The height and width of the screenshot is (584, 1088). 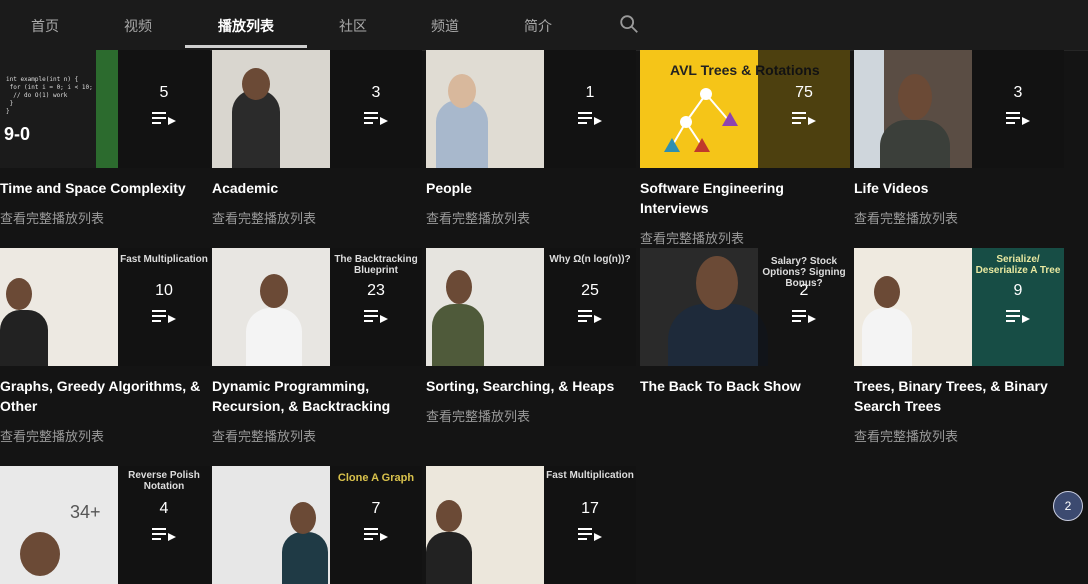 I want to click on playlist-overlay: Clone A Graph 7, so click(x=376, y=525).